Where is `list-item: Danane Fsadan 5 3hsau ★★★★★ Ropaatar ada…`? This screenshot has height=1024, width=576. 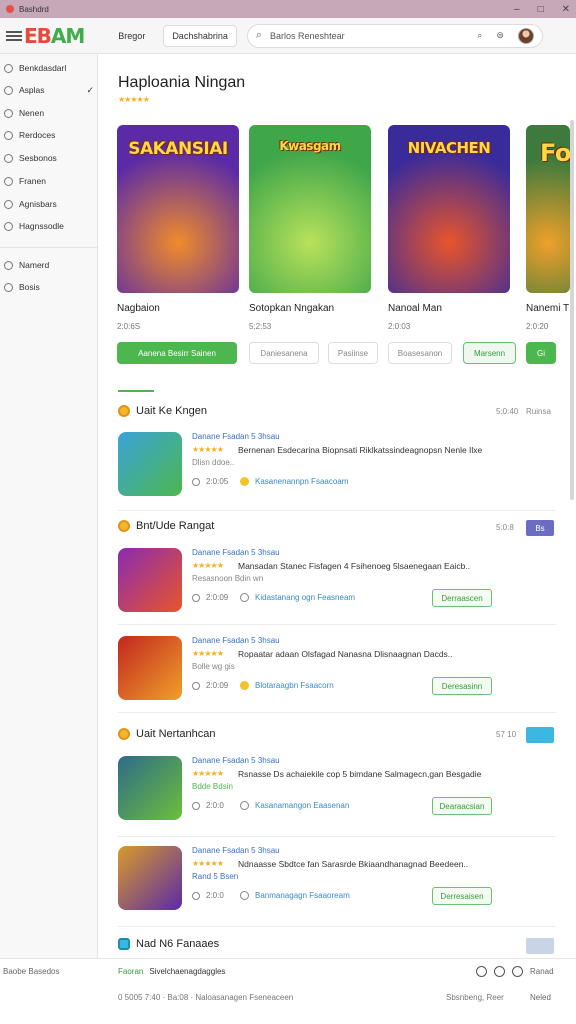 list-item: Danane Fsadan 5 3hsau ★★★★★ Ropaatar ada… is located at coordinates (337, 676).